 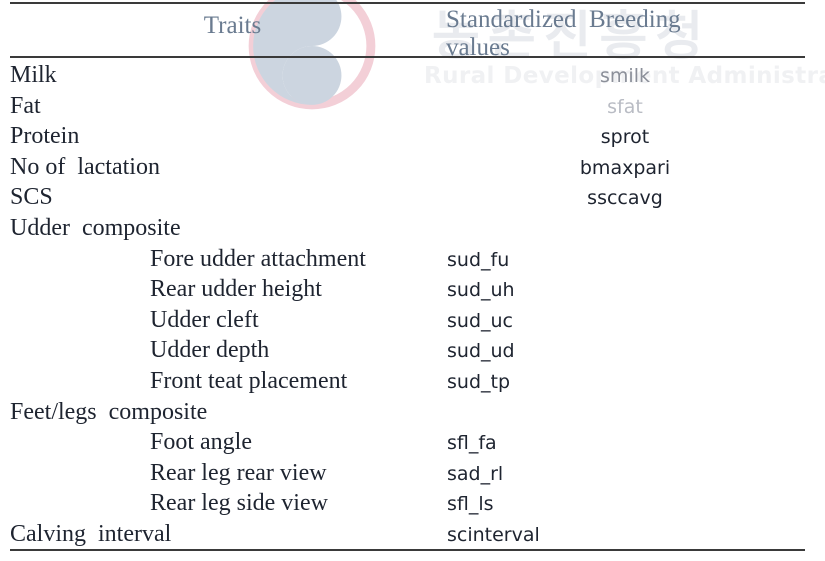 I want to click on breeding-value-code: scinterval, so click(x=493, y=535).